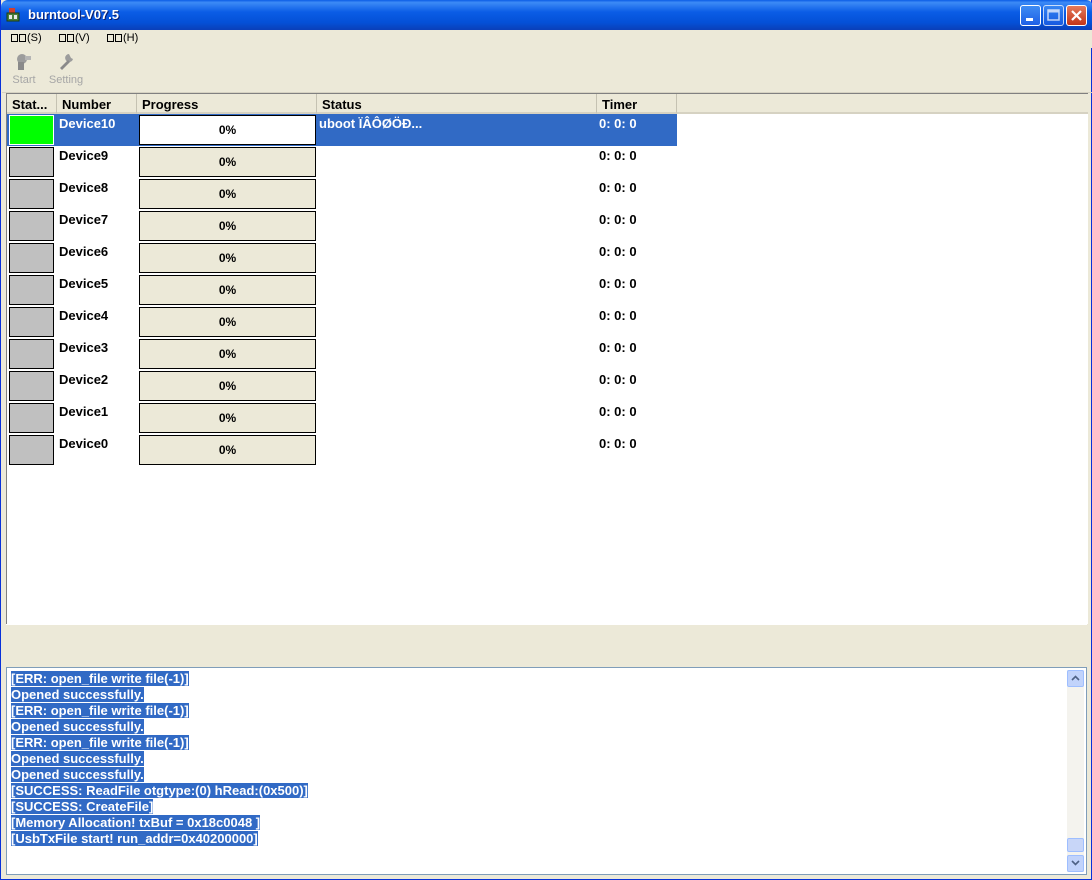  Describe the element at coordinates (74, 38) in the screenshot. I see `menu-view: (V)` at that location.